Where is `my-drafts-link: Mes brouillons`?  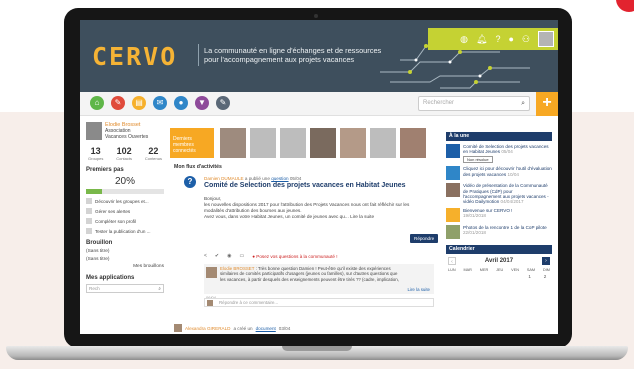 my-drafts-link: Mes brouillons is located at coordinates (125, 266).